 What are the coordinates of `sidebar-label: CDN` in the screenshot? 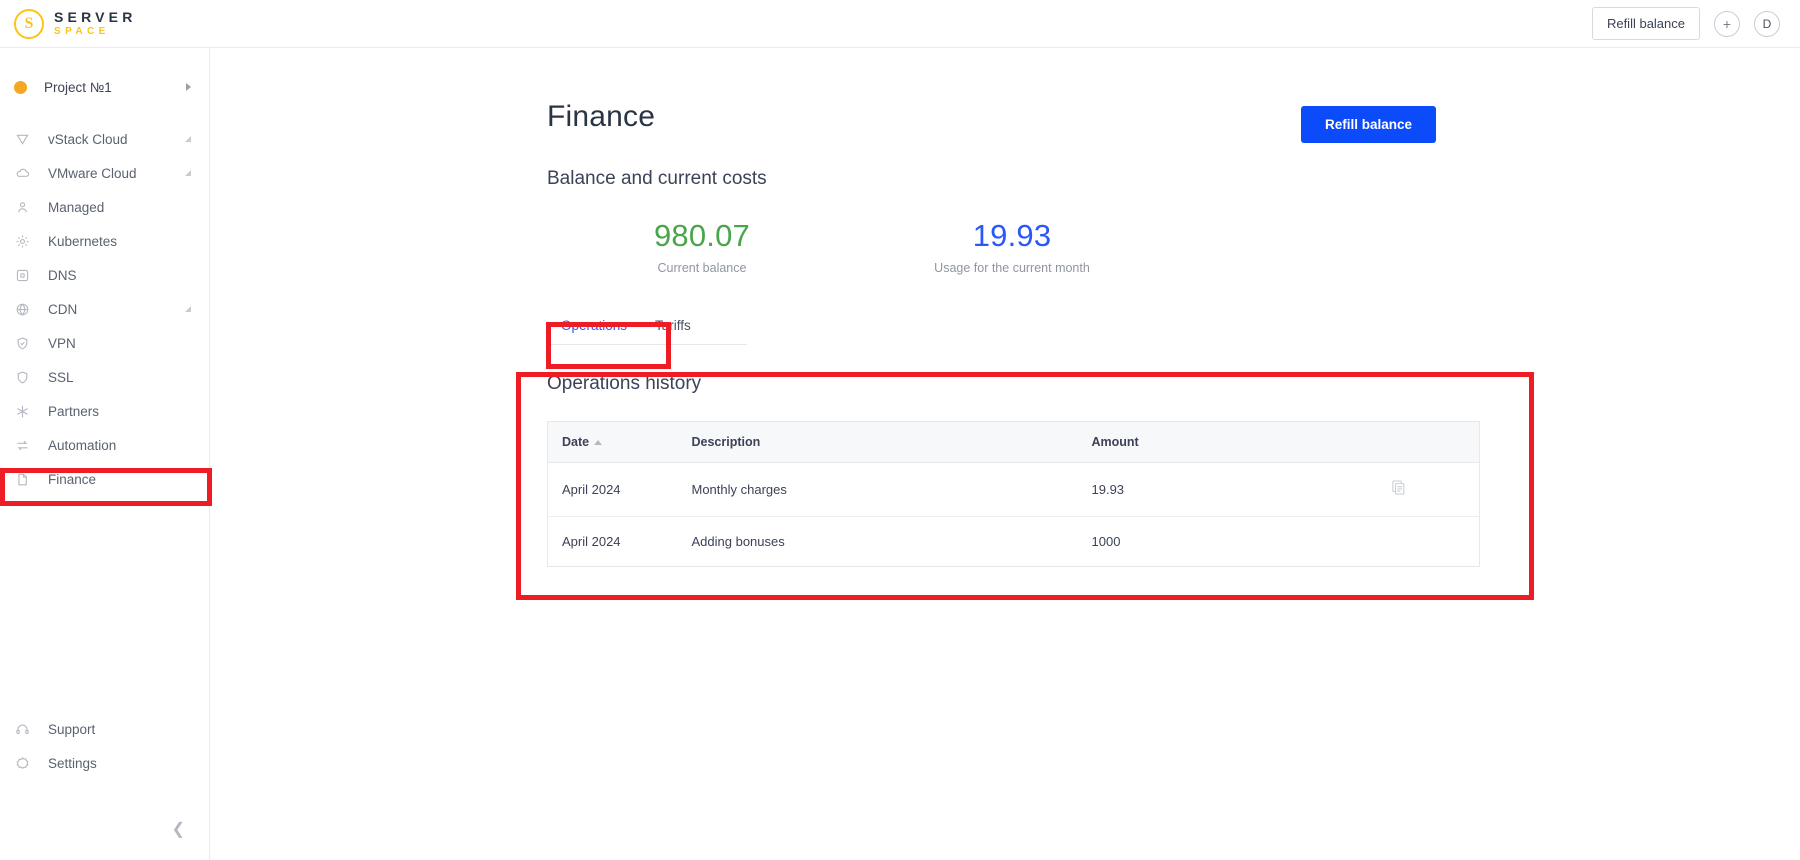 It's located at (63, 309).